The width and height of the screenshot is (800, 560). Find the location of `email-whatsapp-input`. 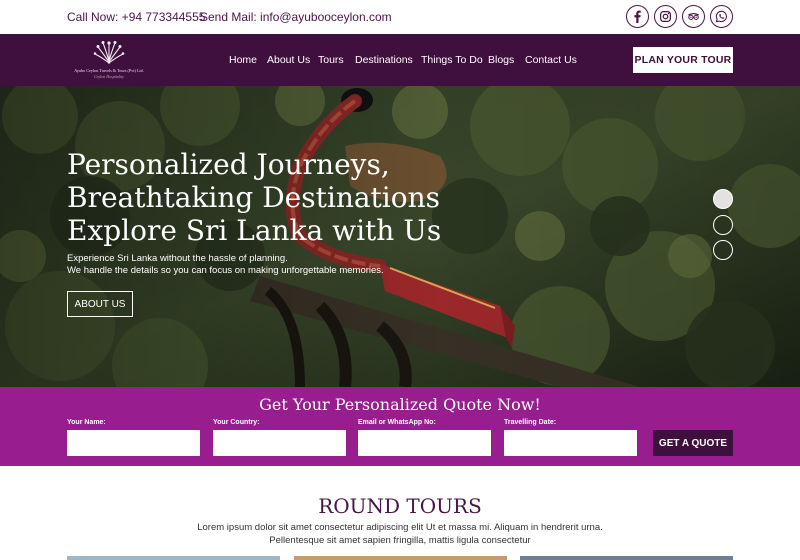

email-whatsapp-input is located at coordinates (424, 443).